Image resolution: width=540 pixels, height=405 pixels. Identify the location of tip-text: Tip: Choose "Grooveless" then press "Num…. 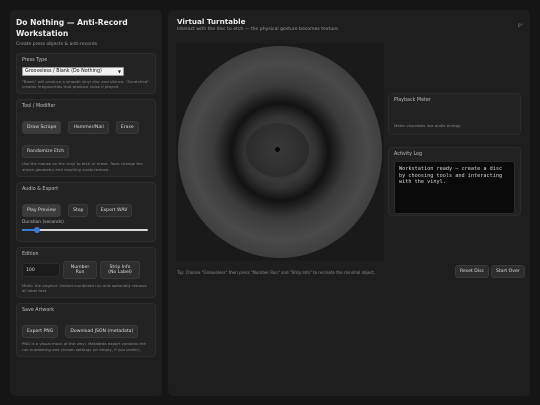
(276, 272).